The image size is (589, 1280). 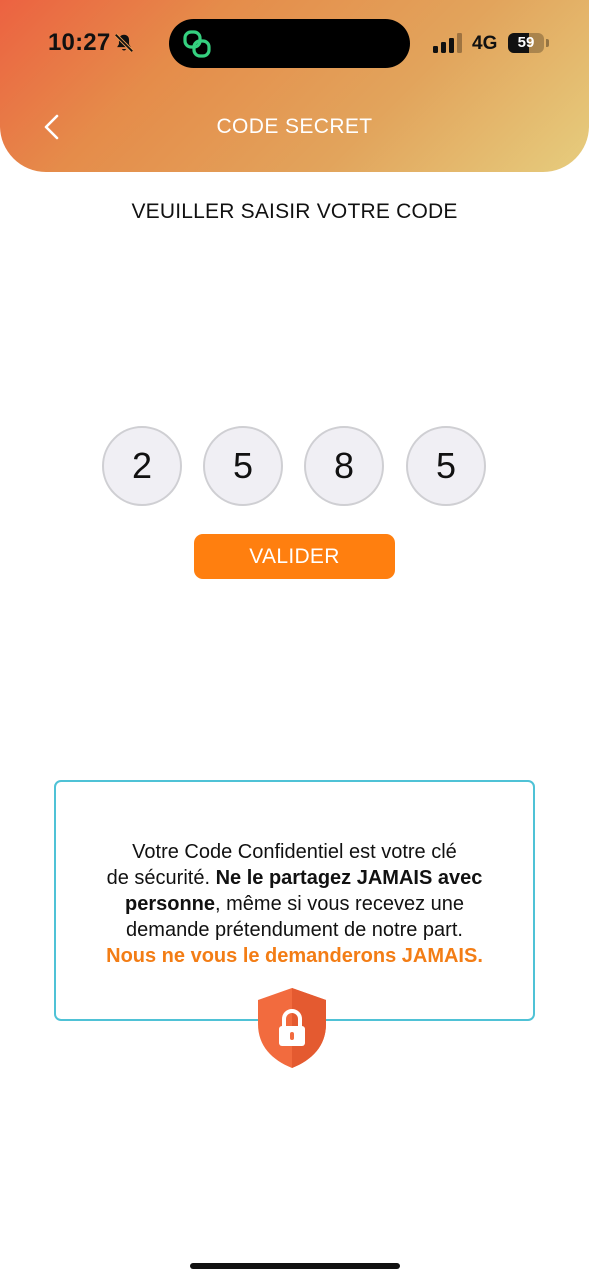 I want to click on battery-level: 59, so click(x=526, y=42).